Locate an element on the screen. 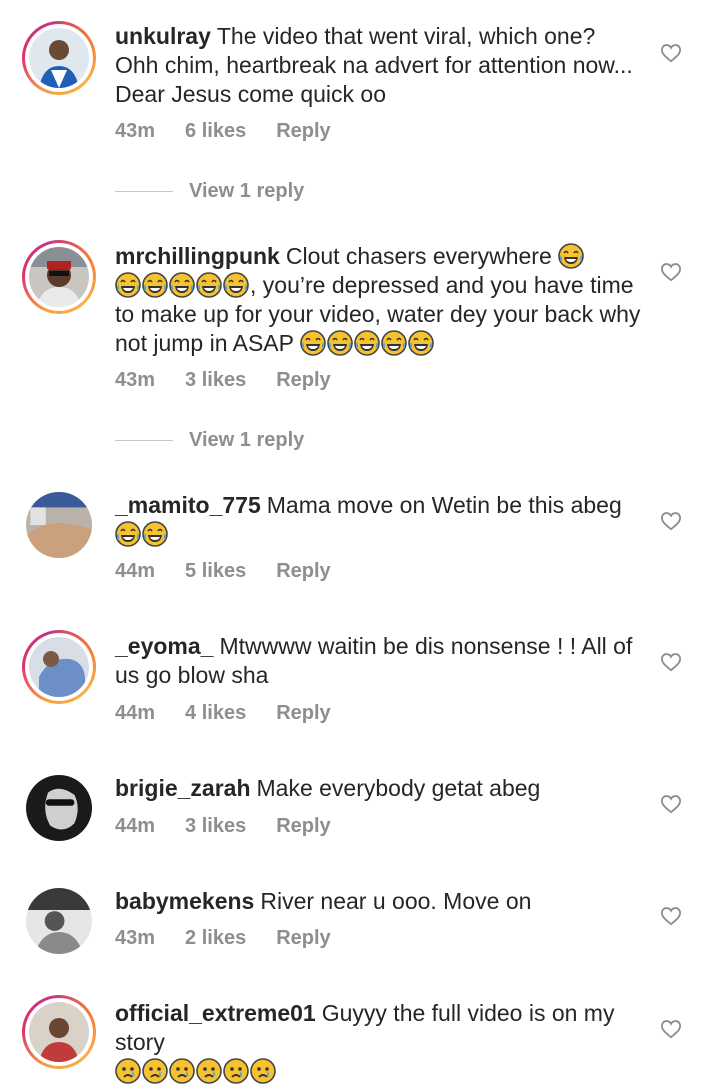 The image size is (720, 1086). comment-meta: 43m 2 likes Reply is located at coordinates (223, 938).